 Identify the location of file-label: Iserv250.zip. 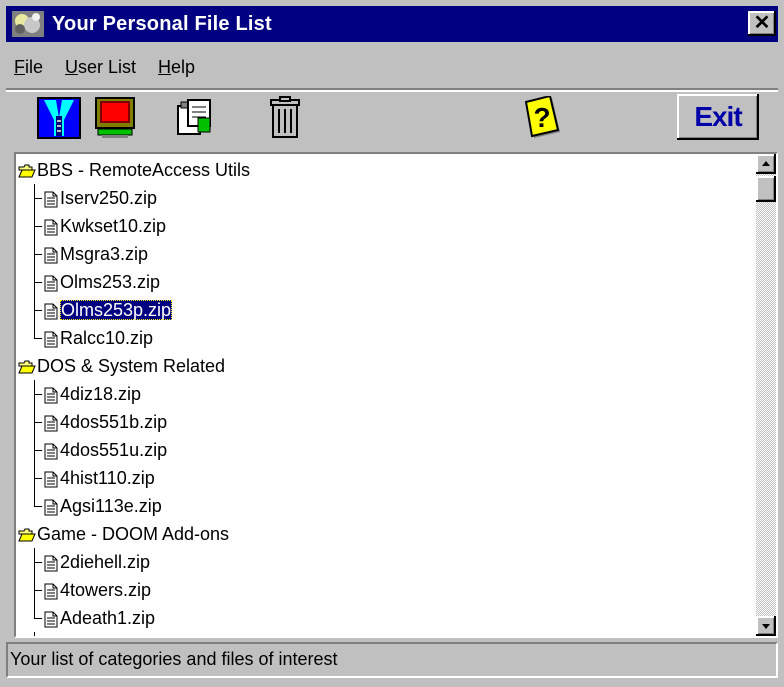
(109, 198).